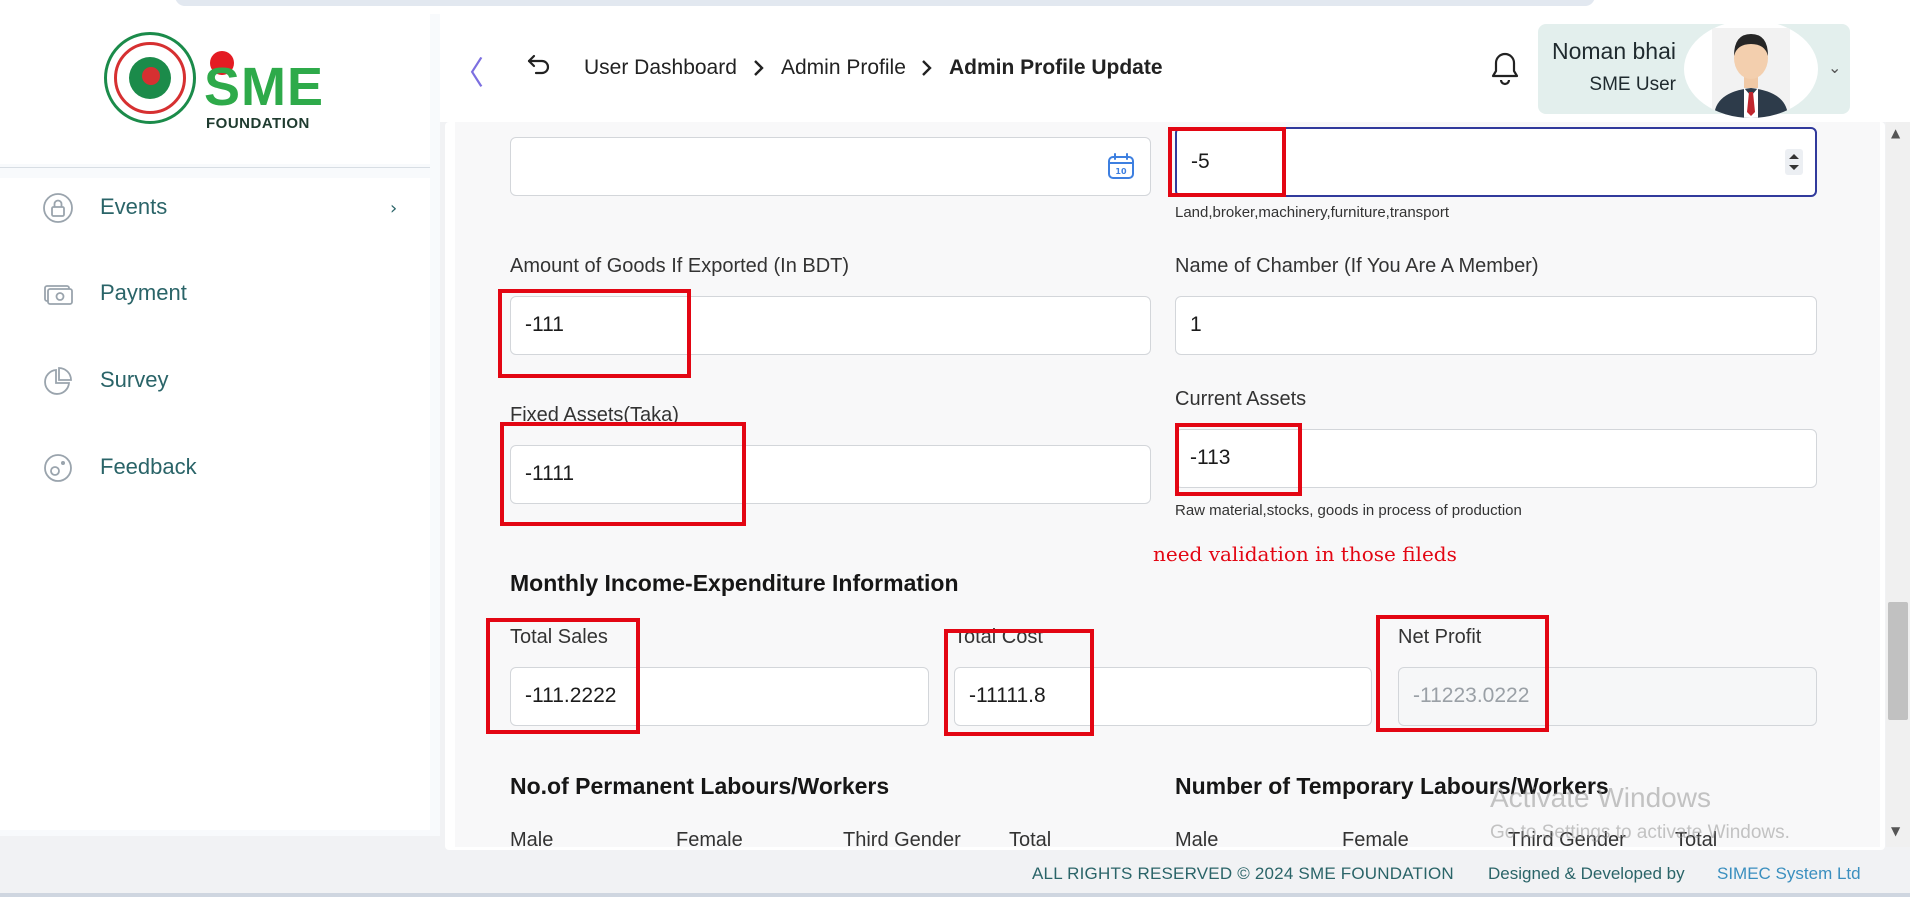 The height and width of the screenshot is (897, 1910). I want to click on logo-divider, so click(215, 167).